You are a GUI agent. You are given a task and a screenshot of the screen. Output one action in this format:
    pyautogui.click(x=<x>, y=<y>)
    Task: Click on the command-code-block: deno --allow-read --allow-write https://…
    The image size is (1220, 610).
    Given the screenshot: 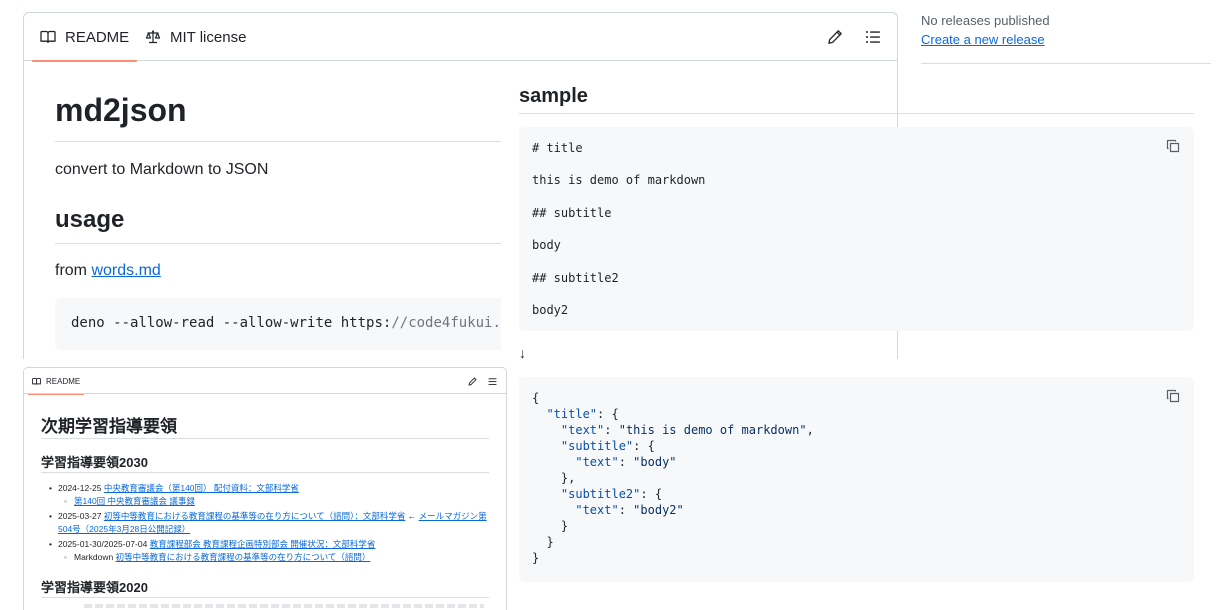 What is the action you would take?
    pyautogui.click(x=278, y=324)
    